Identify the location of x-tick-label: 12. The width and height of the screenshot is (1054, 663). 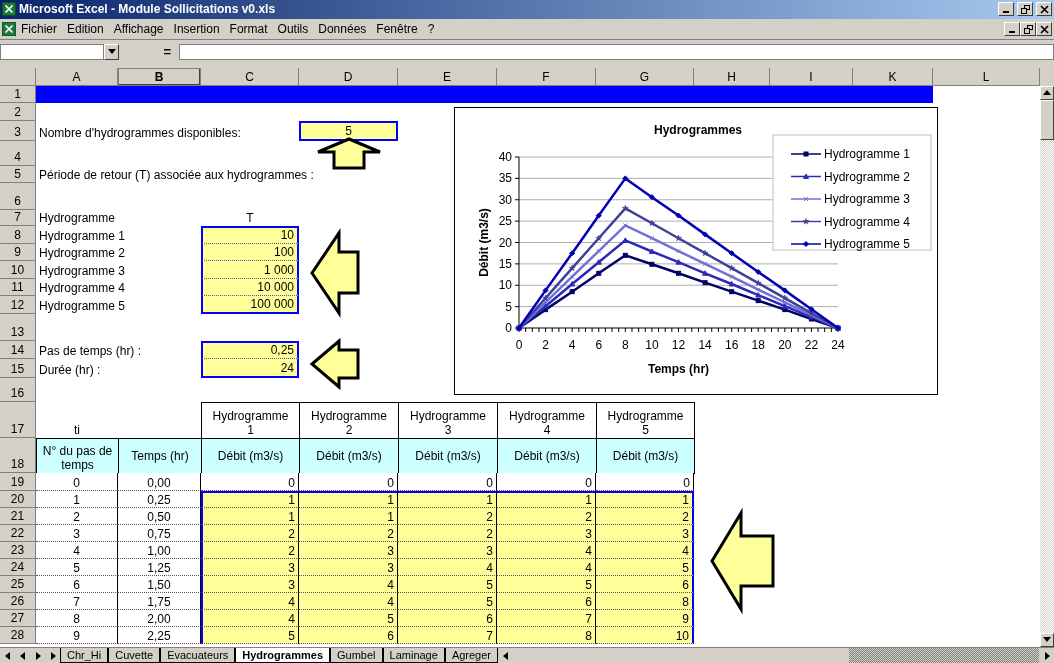
(678, 345).